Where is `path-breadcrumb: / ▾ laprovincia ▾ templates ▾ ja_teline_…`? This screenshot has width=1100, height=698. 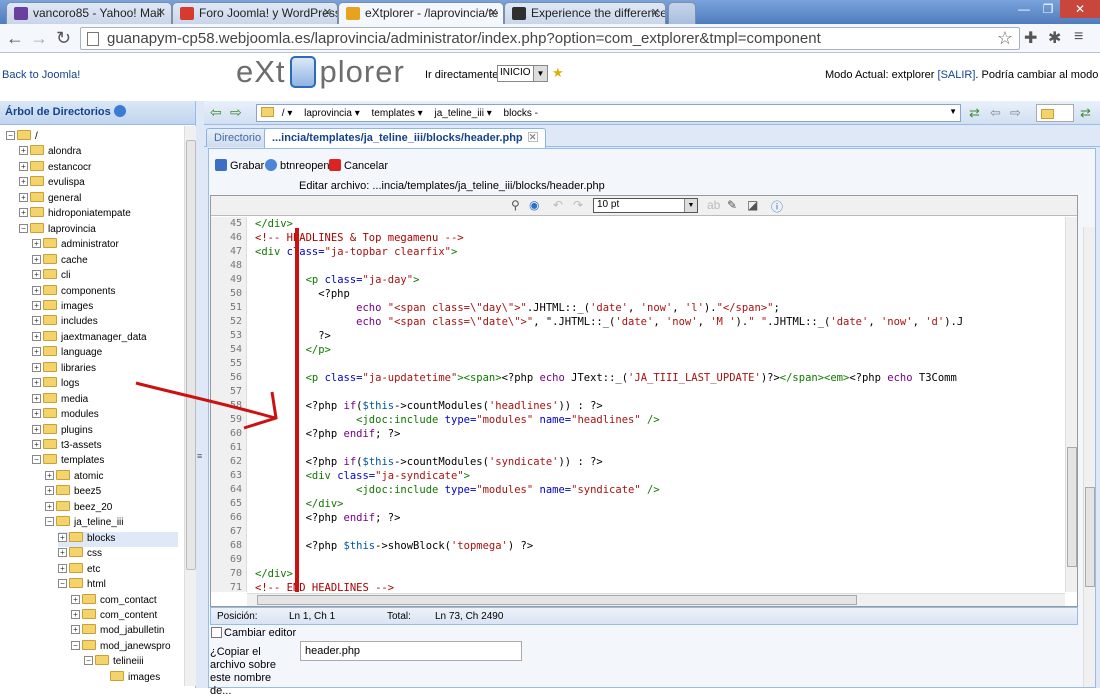 path-breadcrumb: / ▾ laprovincia ▾ templates ▾ ja_teline_… is located at coordinates (608, 113).